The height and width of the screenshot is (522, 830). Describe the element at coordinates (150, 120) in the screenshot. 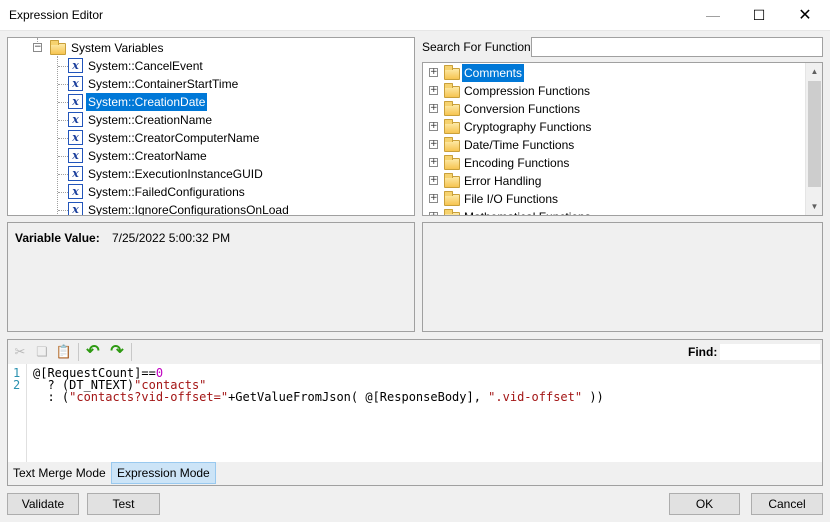

I see `variable-label: System::CreationName` at that location.